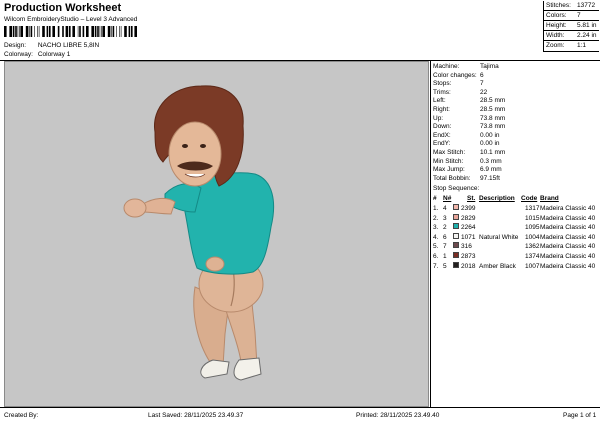  Describe the element at coordinates (529, 198) in the screenshot. I see `col-code: Code` at that location.